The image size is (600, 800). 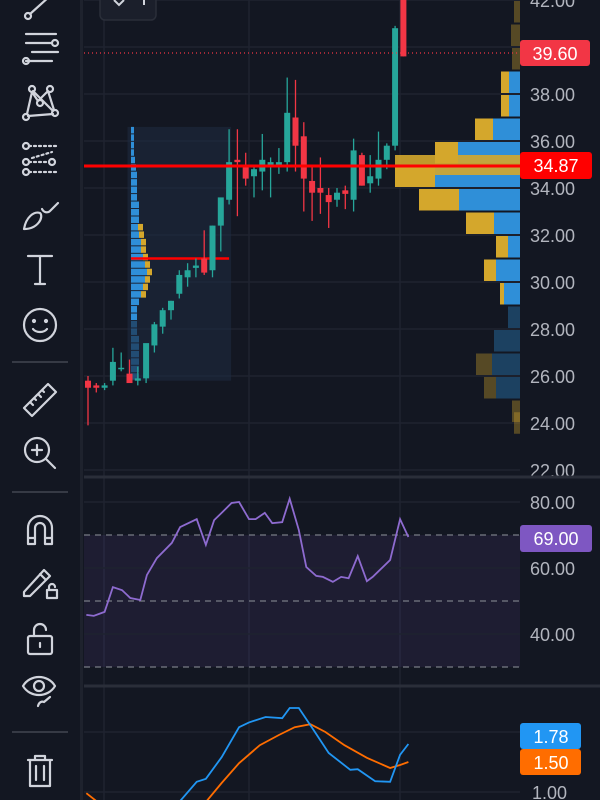 I want to click on price-axis-label: 36.00, so click(x=552, y=142).